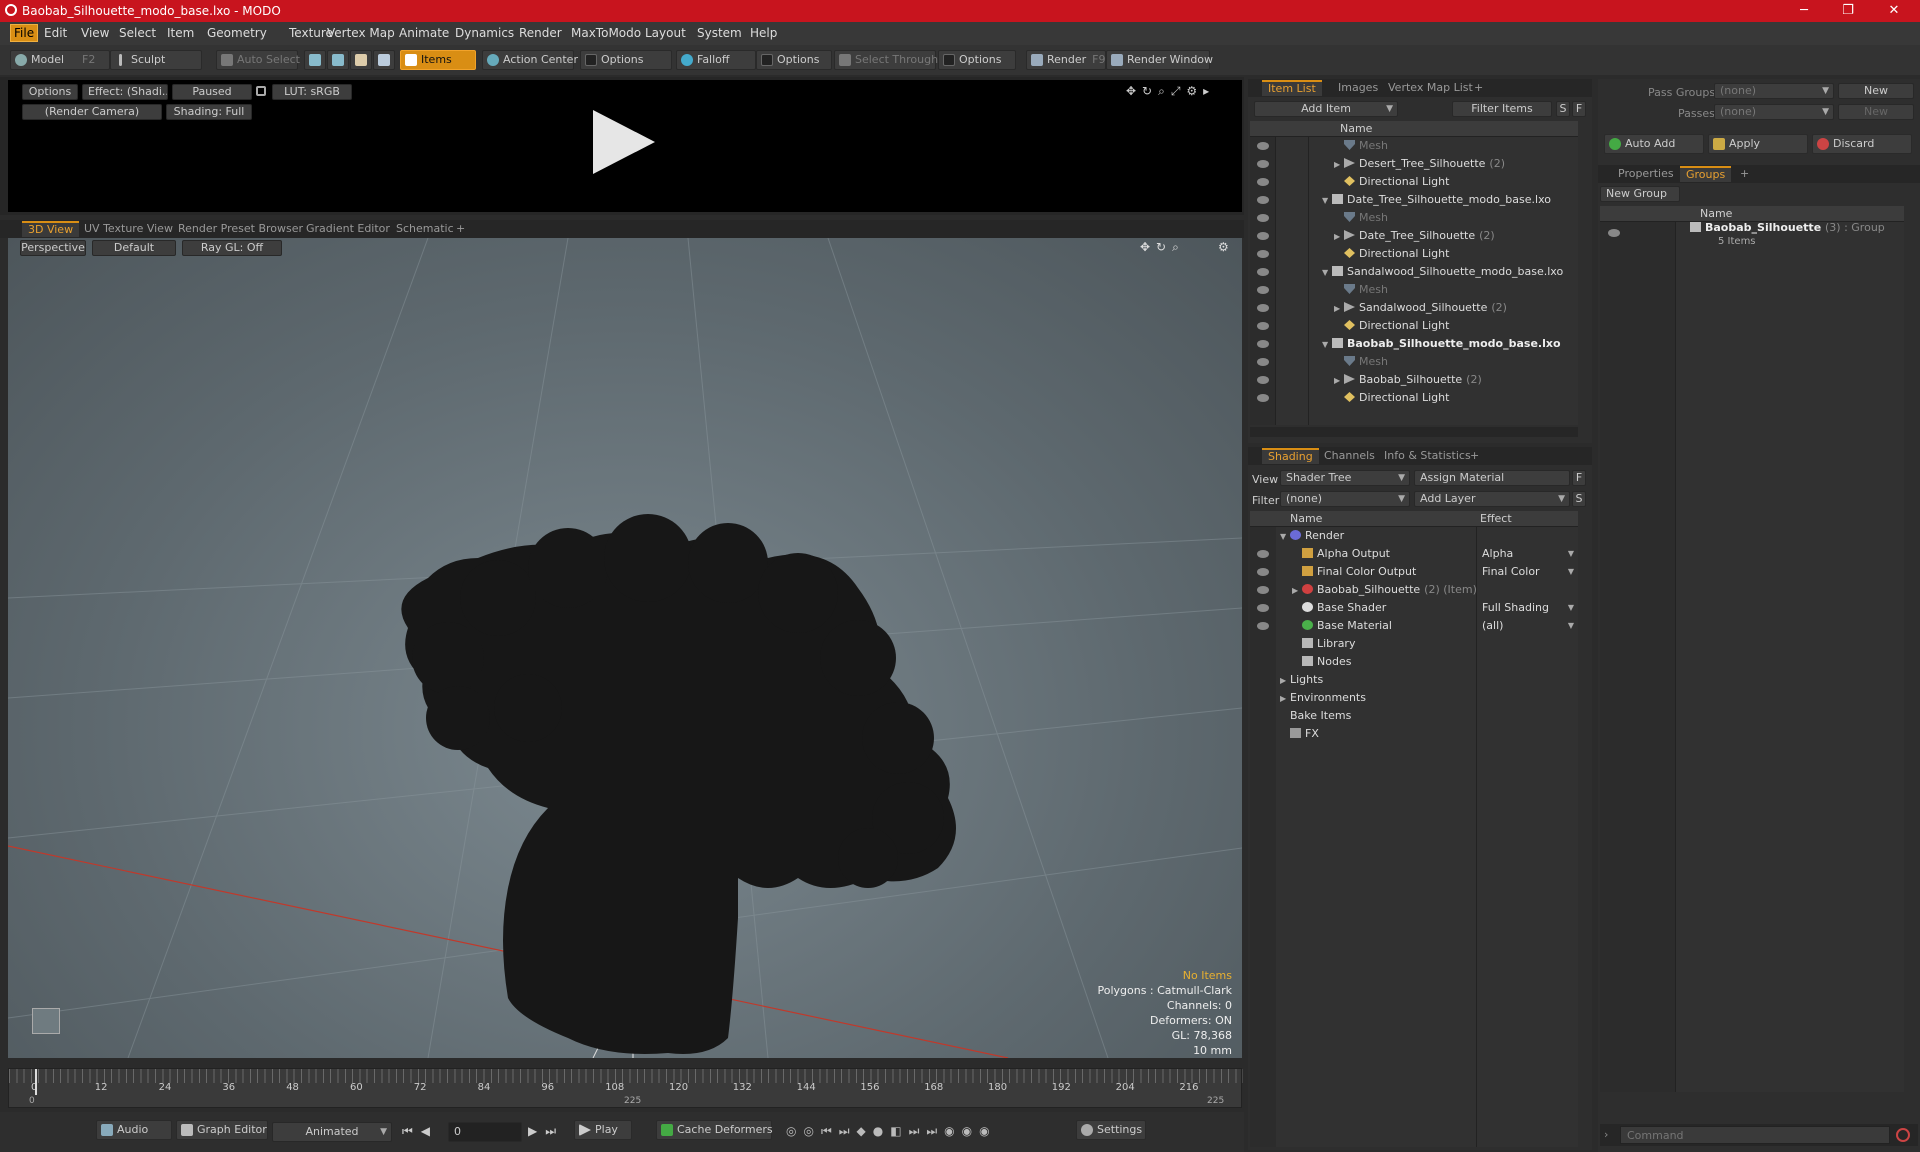 The image size is (1920, 1152). Describe the element at coordinates (1774, 91) in the screenshot. I see `pass-groups-select: (none) ▼` at that location.